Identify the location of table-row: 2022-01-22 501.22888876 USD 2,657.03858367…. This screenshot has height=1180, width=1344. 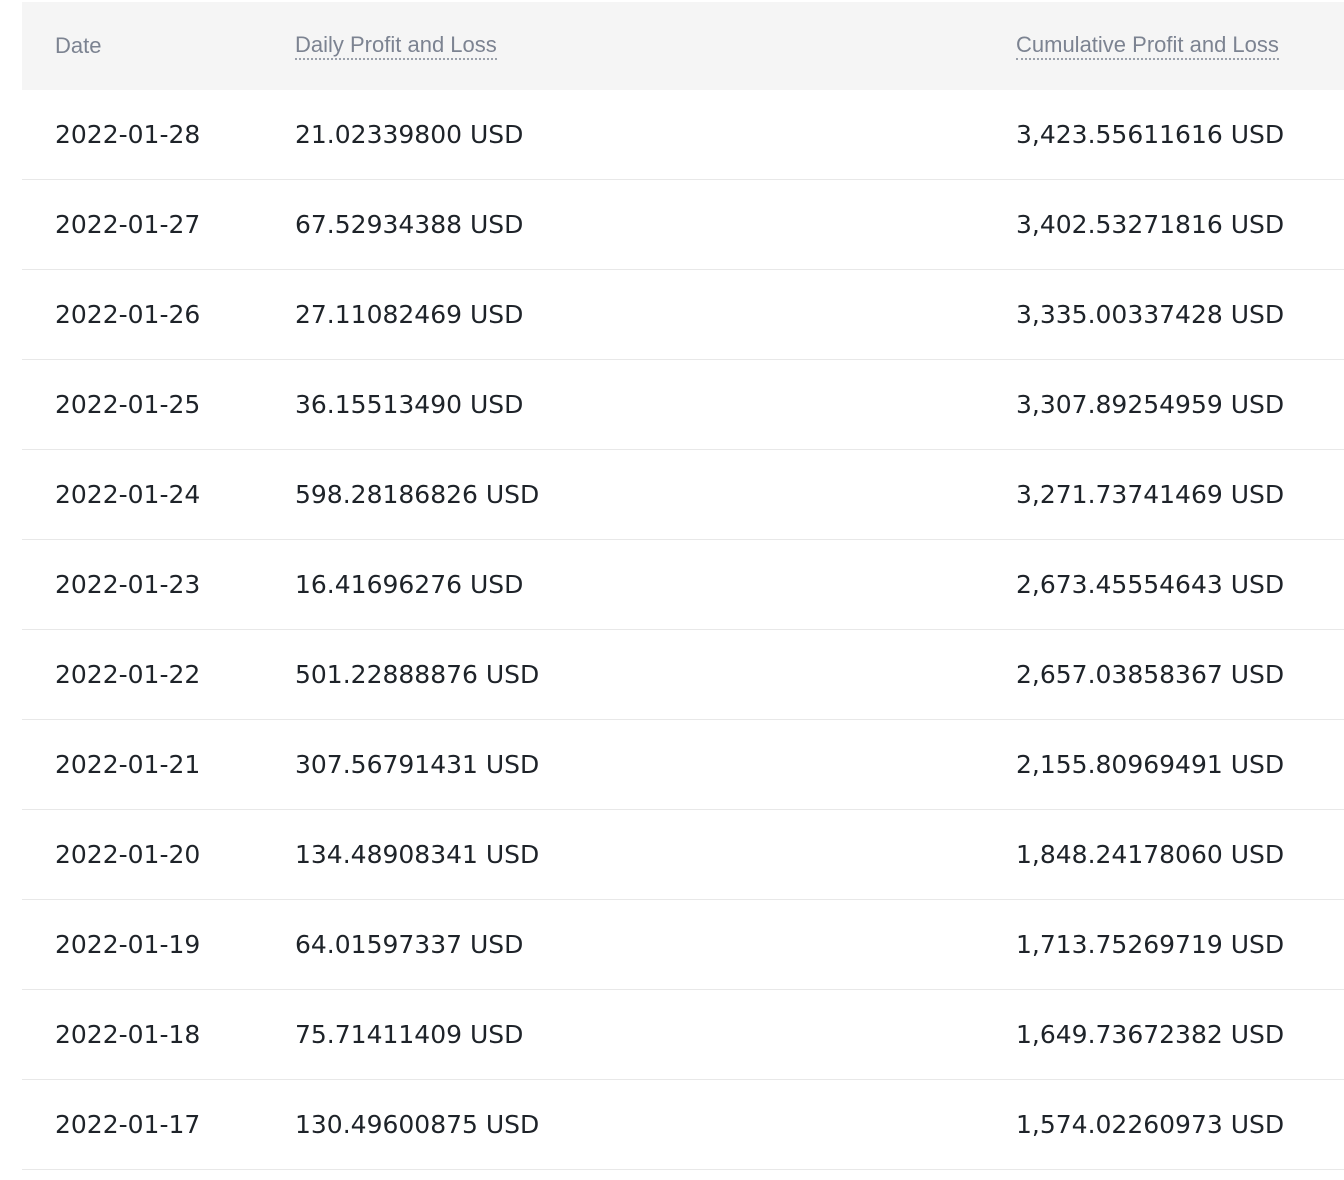
(683, 675).